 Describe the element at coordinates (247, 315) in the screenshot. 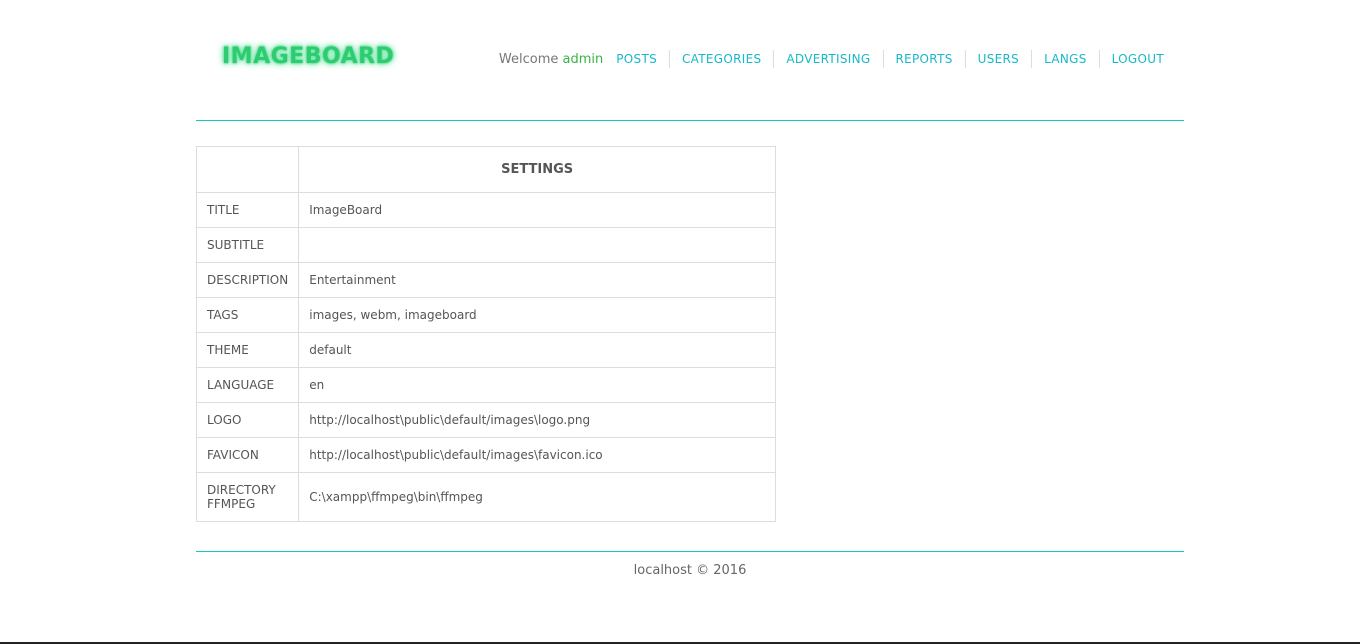

I see `setting-key: TAGS` at that location.